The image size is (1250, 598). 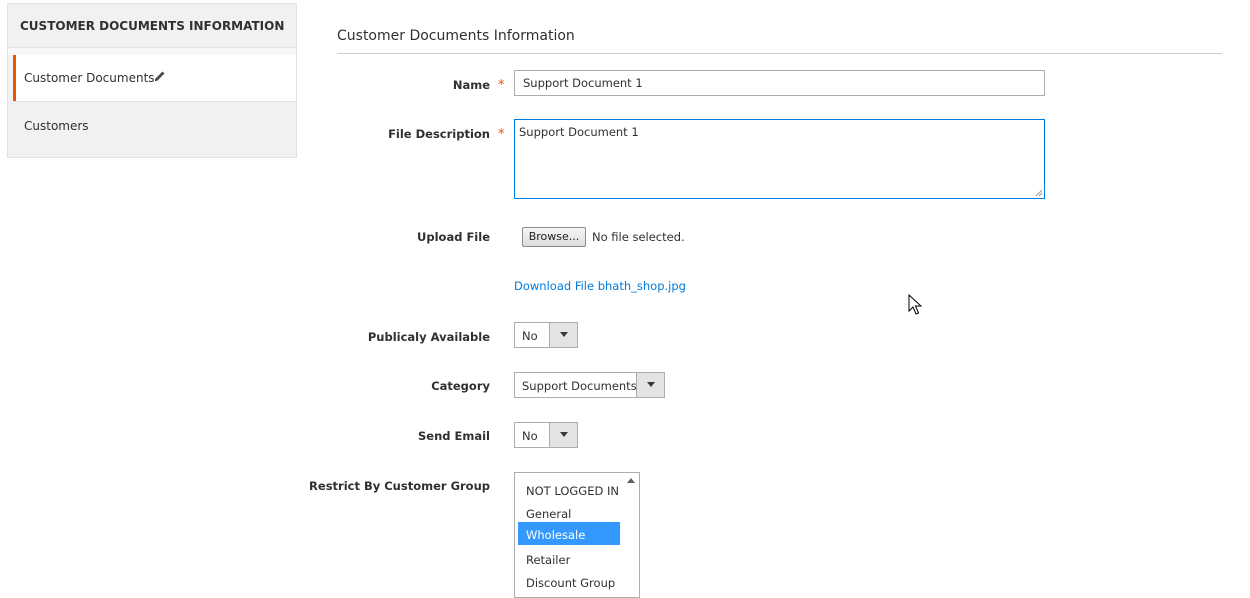 What do you see at coordinates (454, 436) in the screenshot?
I see `send-email-label: Send Email` at bounding box center [454, 436].